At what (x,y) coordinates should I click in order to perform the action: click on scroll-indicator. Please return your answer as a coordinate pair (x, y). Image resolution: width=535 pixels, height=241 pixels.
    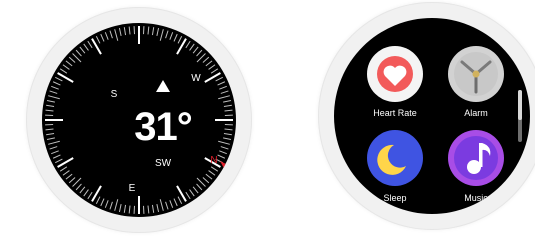
    Looking at the image, I should click on (520, 116).